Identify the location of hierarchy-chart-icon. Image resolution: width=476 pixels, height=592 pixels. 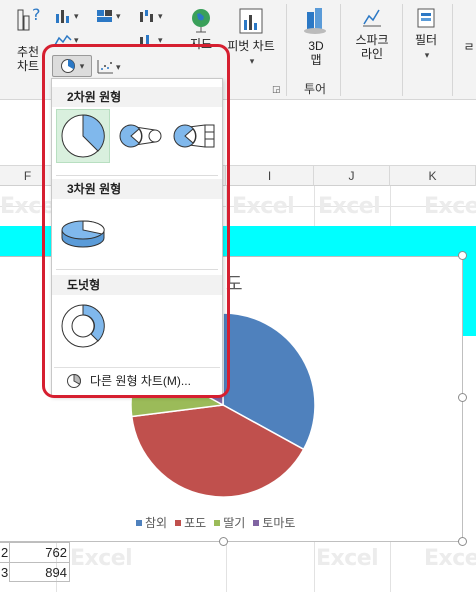
(104, 16).